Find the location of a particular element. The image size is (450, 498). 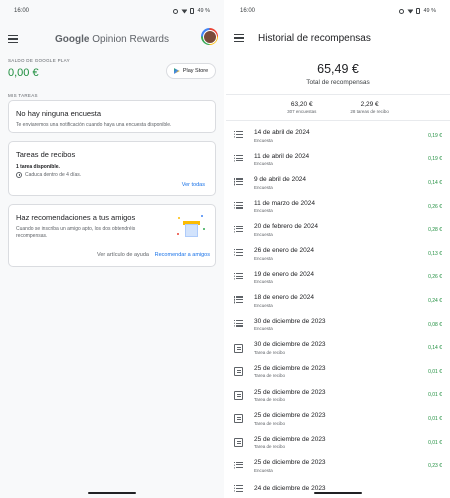

history-row-text: 30 de diciembre de 2023 Tarea de recibo is located at coordinates (341, 348).